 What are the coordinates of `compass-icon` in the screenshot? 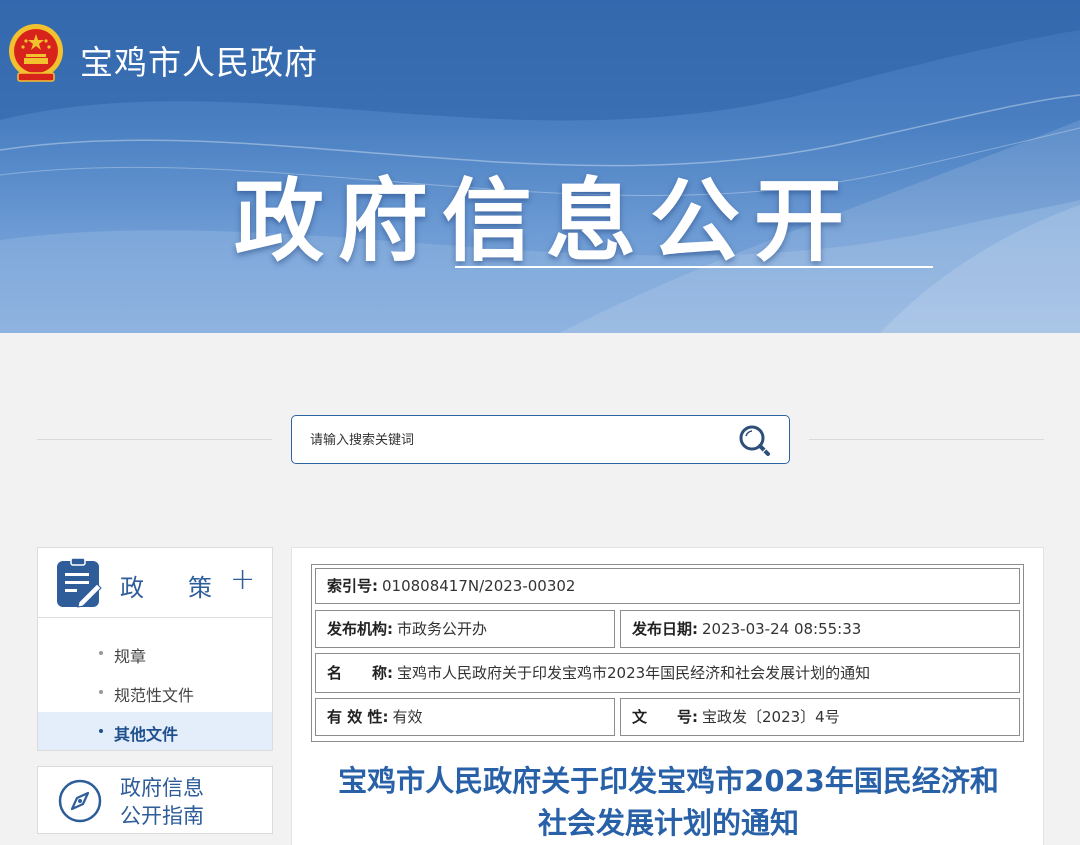 It's located at (80, 801).